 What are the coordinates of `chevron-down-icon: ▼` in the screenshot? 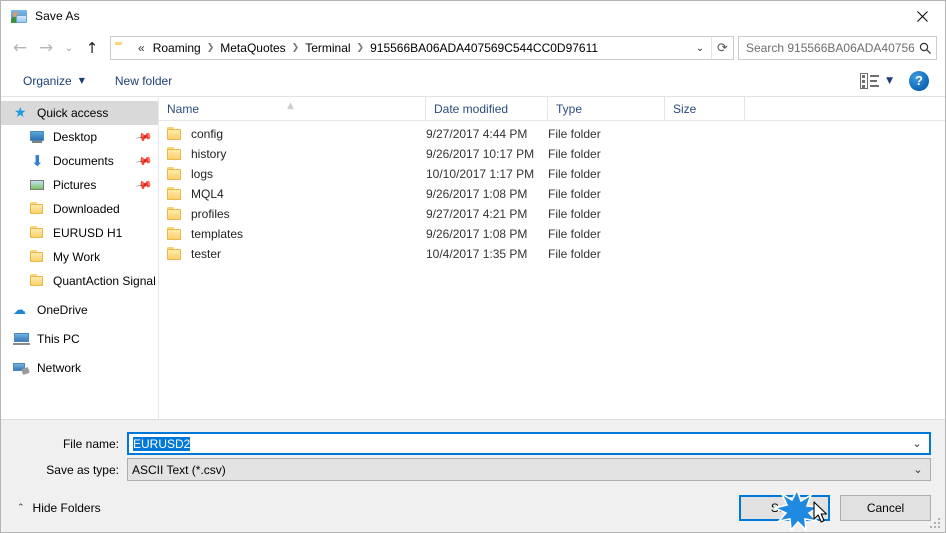 It's located at (81, 80).